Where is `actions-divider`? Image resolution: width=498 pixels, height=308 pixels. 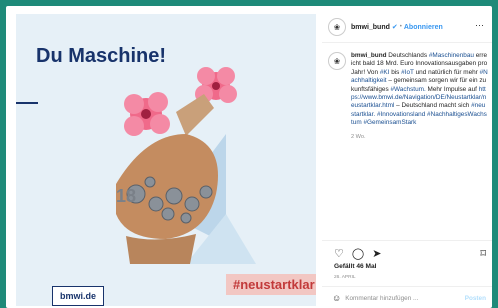
actions-divider is located at coordinates (407, 240).